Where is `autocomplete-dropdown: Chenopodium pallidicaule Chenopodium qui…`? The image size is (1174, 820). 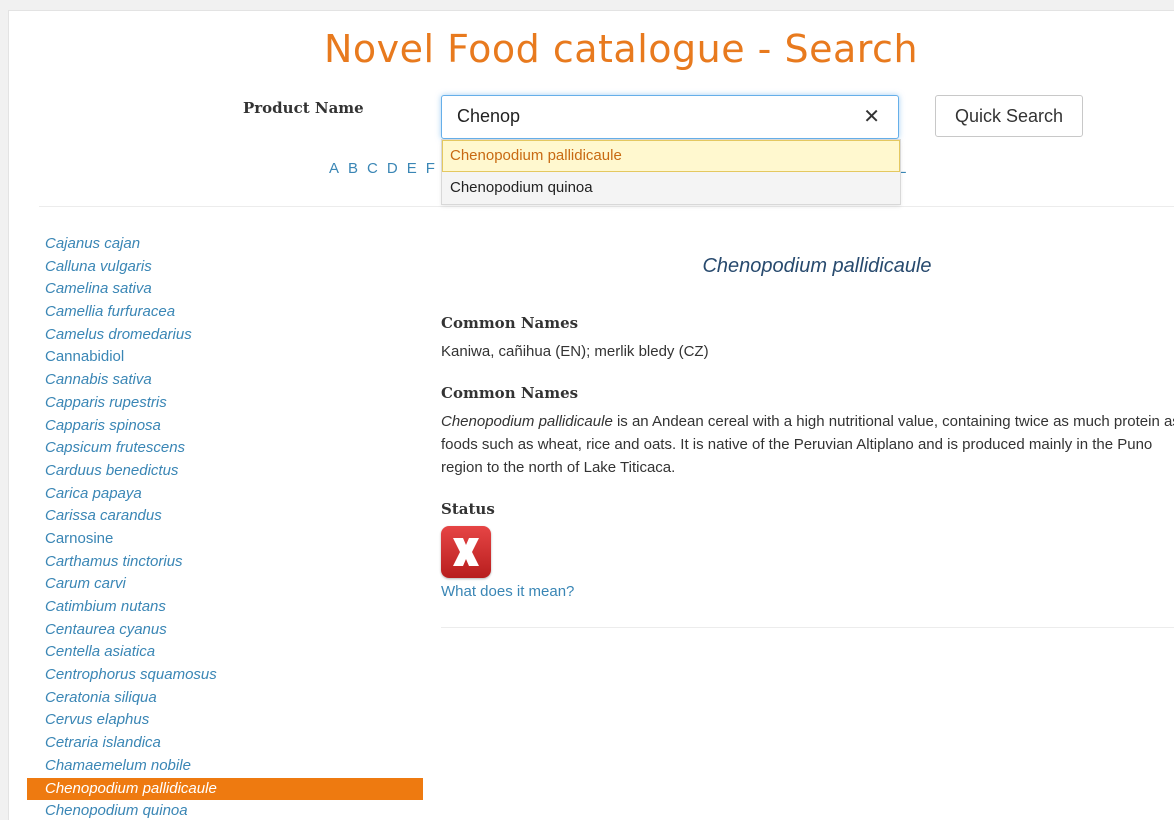
autocomplete-dropdown: Chenopodium pallidicaule Chenopodium qui… is located at coordinates (671, 172).